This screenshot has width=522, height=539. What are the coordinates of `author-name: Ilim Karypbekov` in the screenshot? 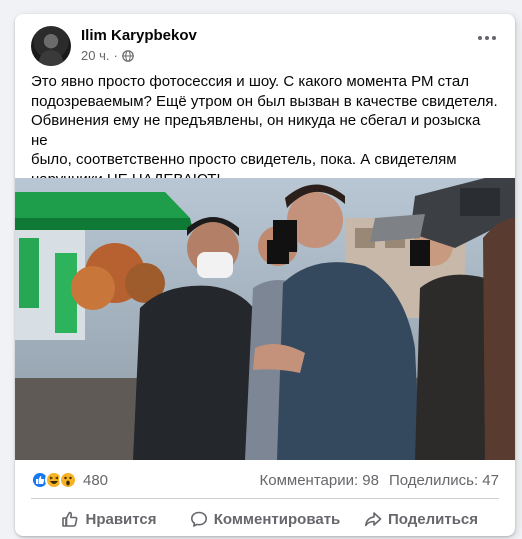 It's located at (139, 35).